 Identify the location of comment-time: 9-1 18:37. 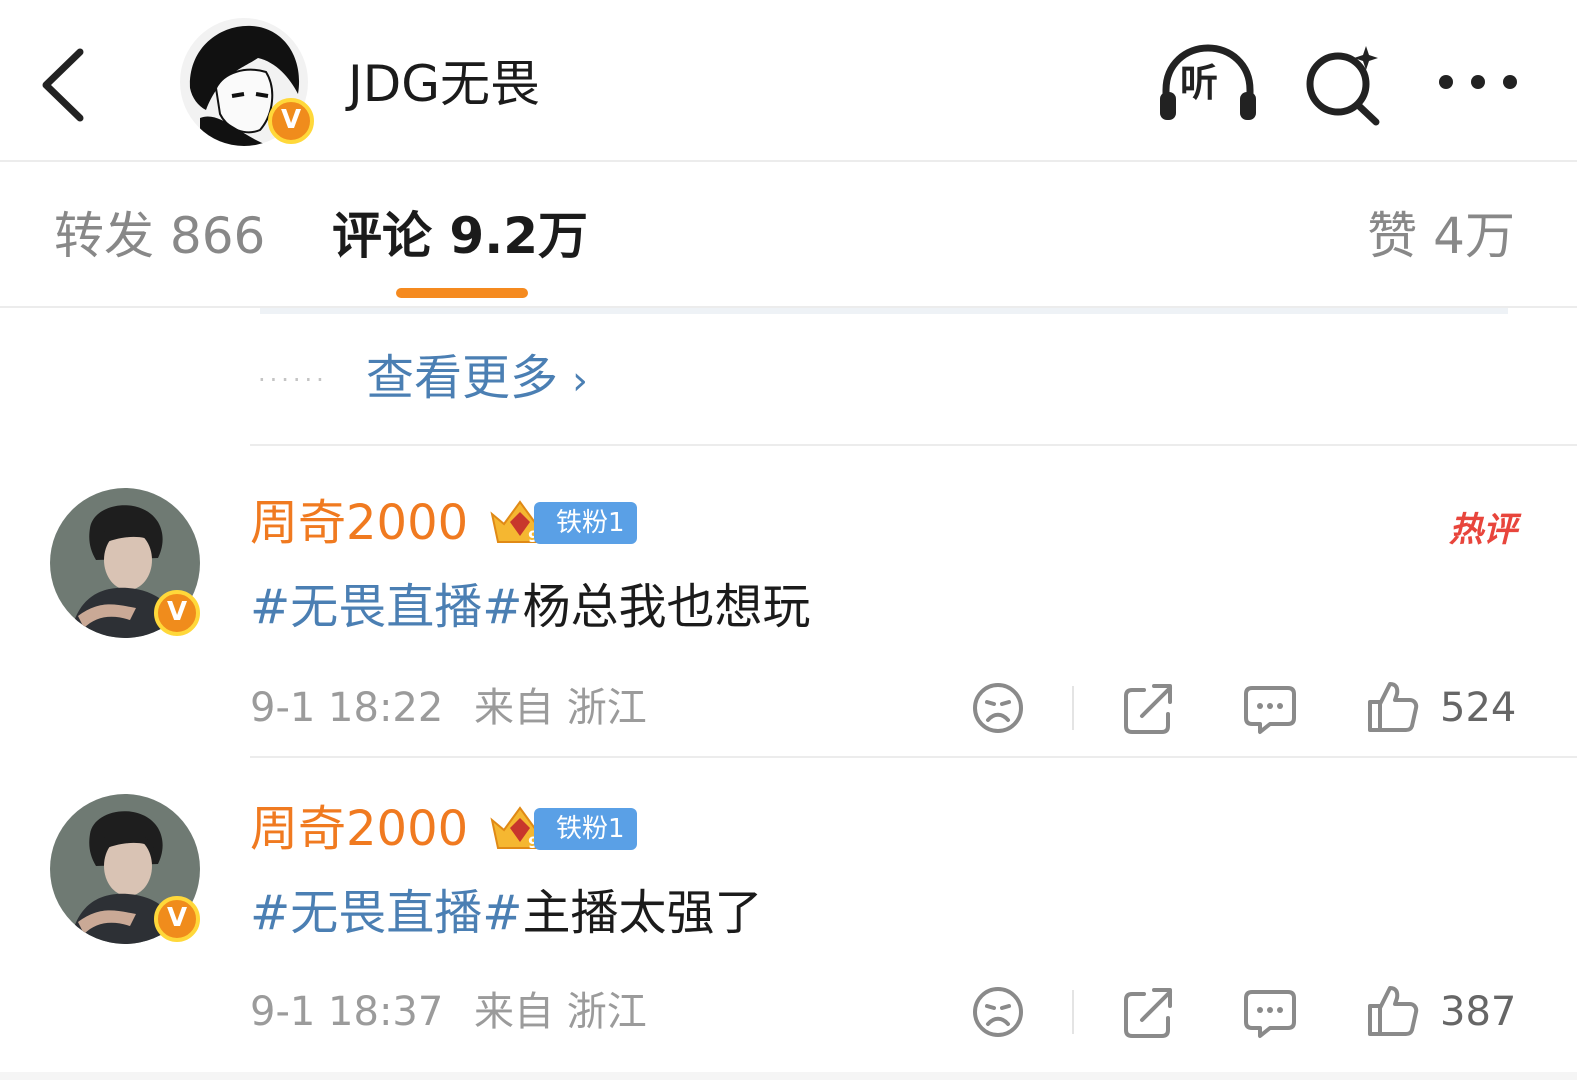
(347, 1012).